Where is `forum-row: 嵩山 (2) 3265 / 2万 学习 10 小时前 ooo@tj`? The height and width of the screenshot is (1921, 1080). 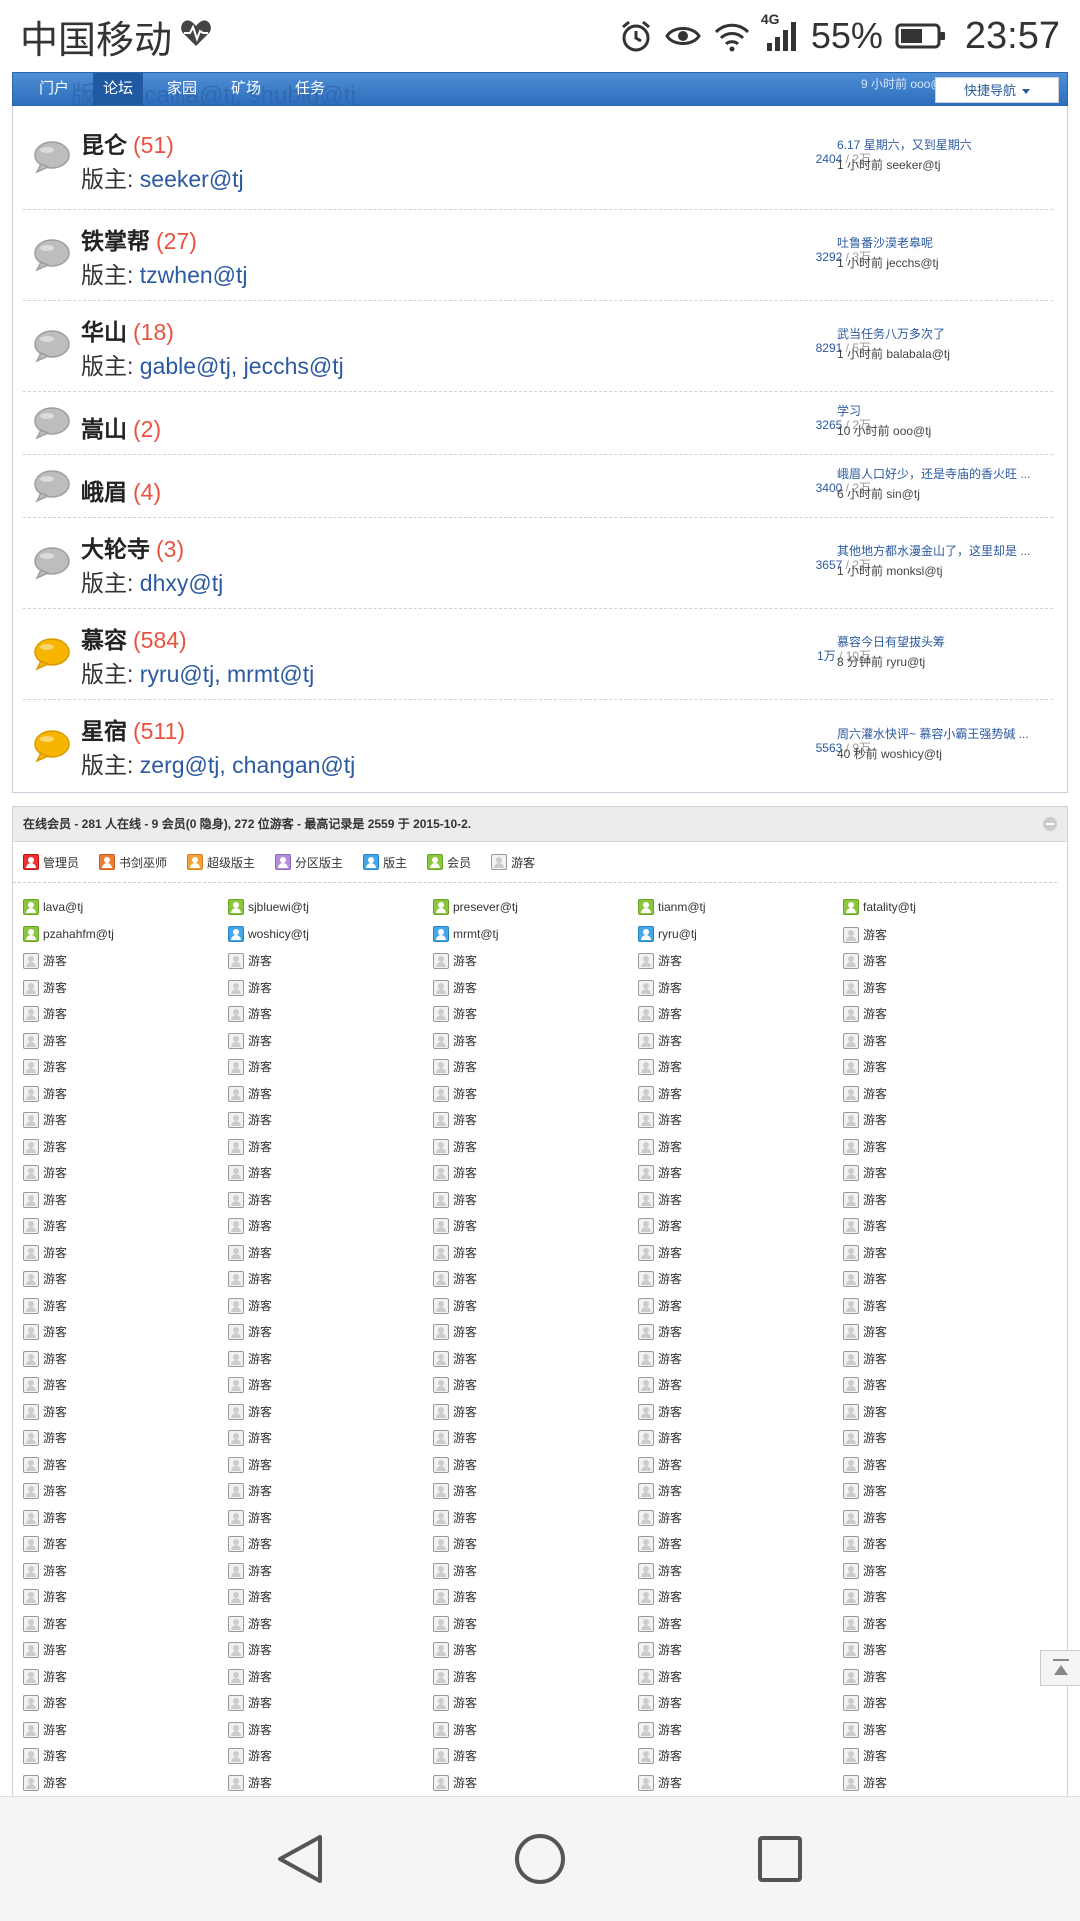 forum-row: 嵩山 (2) 3265 / 2万 学习 10 小时前 ooo@tj is located at coordinates (538, 423).